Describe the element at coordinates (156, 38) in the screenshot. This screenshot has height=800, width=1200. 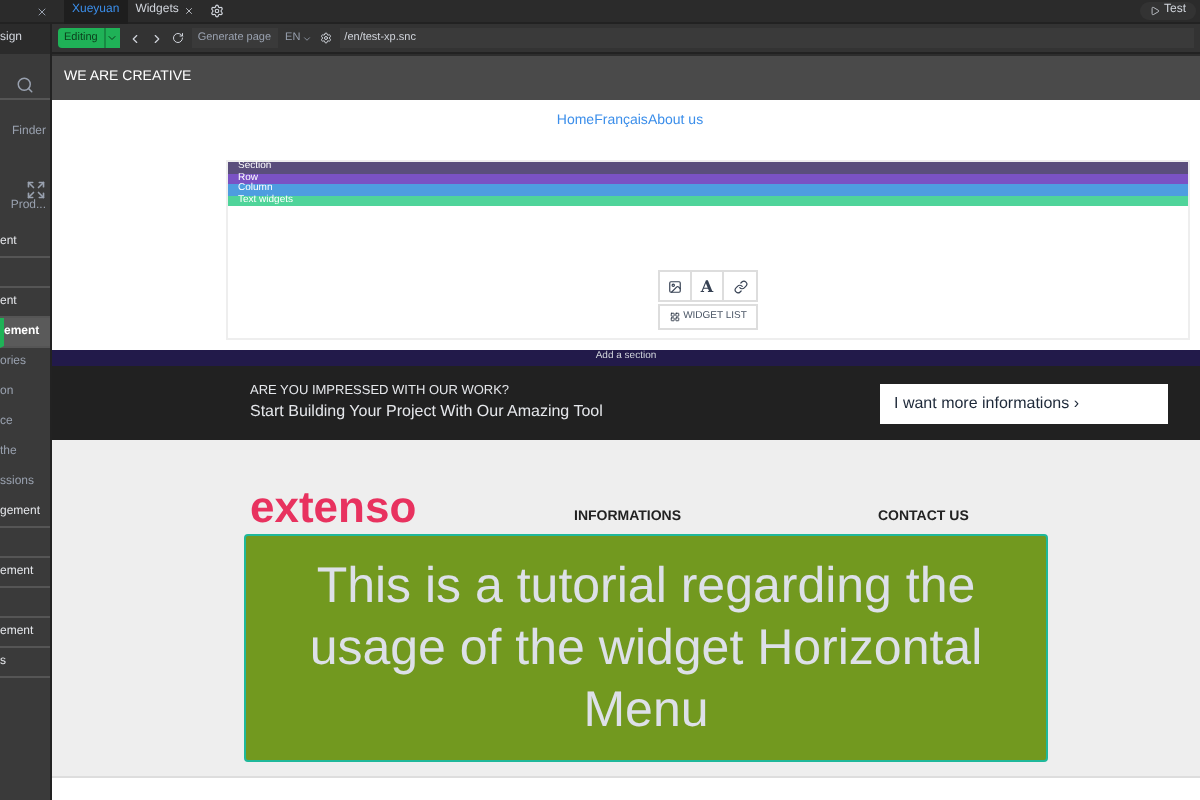
I see `forward-icon` at that location.